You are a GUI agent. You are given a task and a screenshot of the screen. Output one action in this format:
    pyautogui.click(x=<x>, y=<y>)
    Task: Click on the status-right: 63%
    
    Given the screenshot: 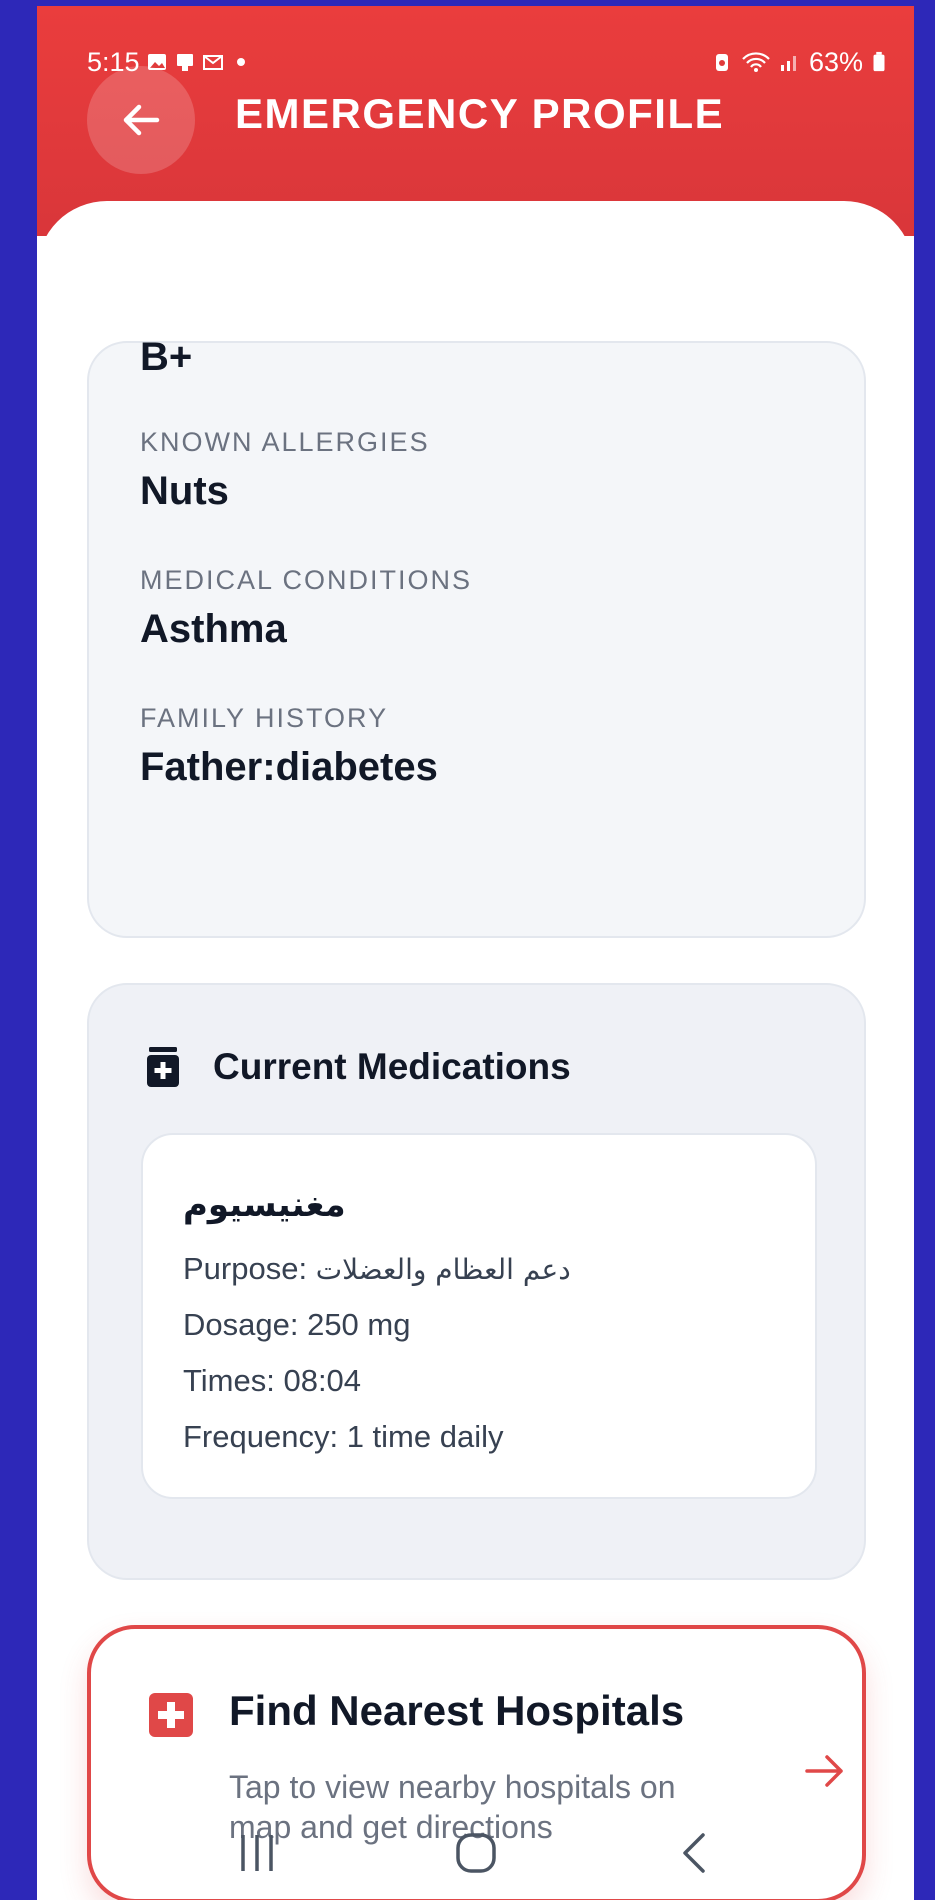 What is the action you would take?
    pyautogui.click(x=809, y=62)
    